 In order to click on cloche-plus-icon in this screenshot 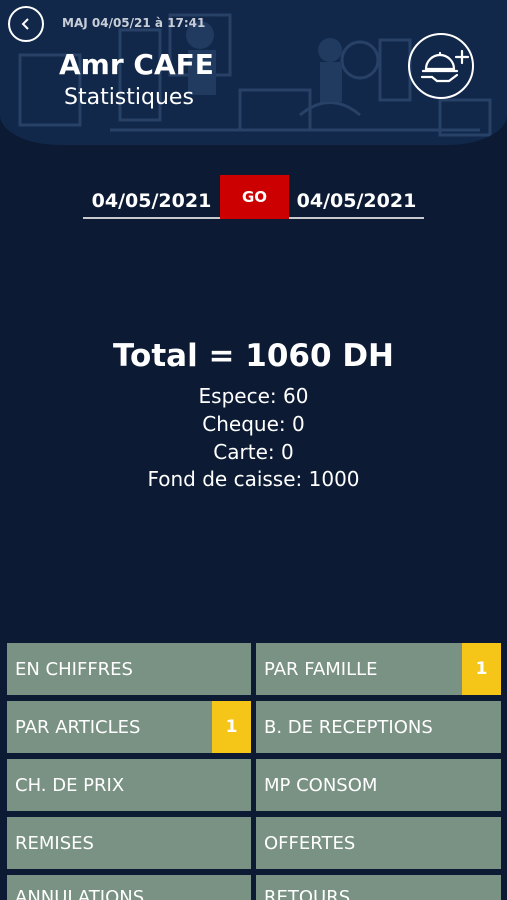, I will do `click(445, 66)`.